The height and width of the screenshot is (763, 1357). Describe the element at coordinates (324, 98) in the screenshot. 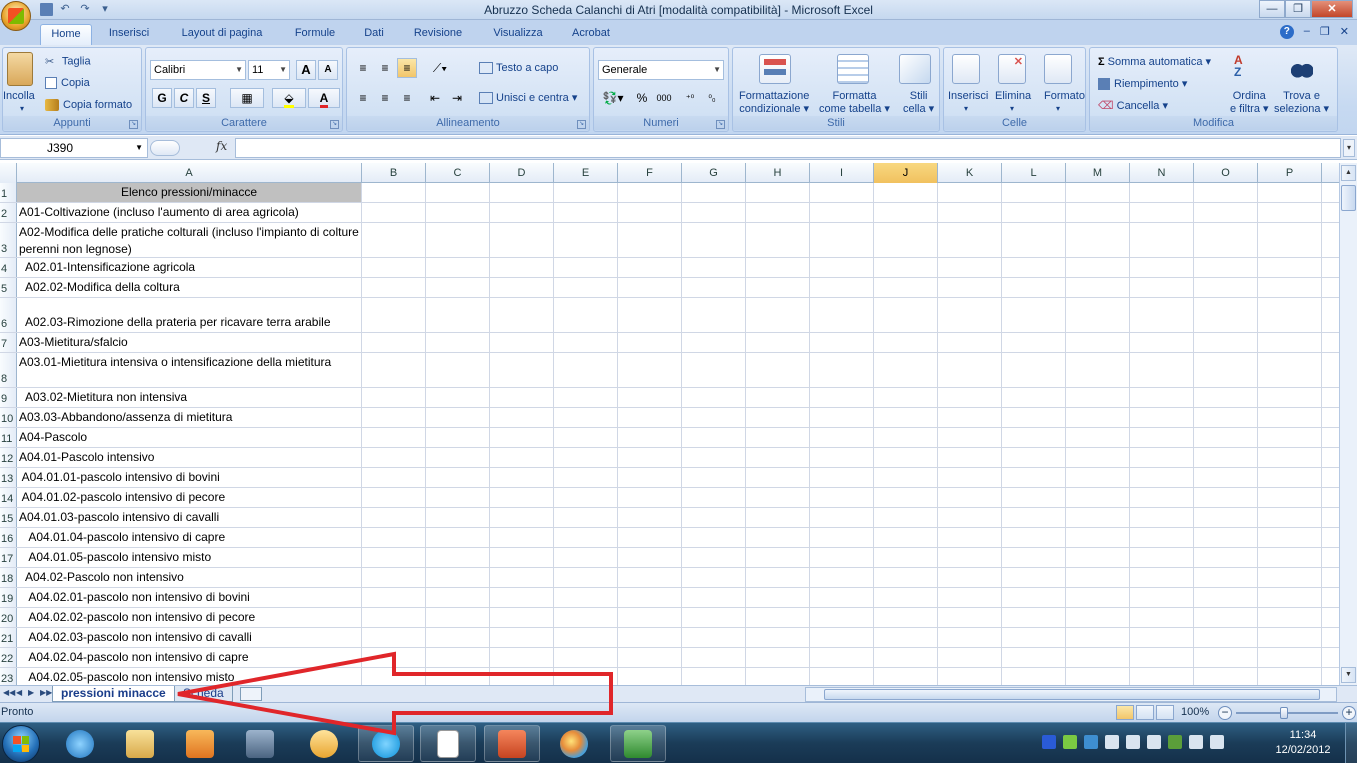

I see `font-color-button: A` at that location.